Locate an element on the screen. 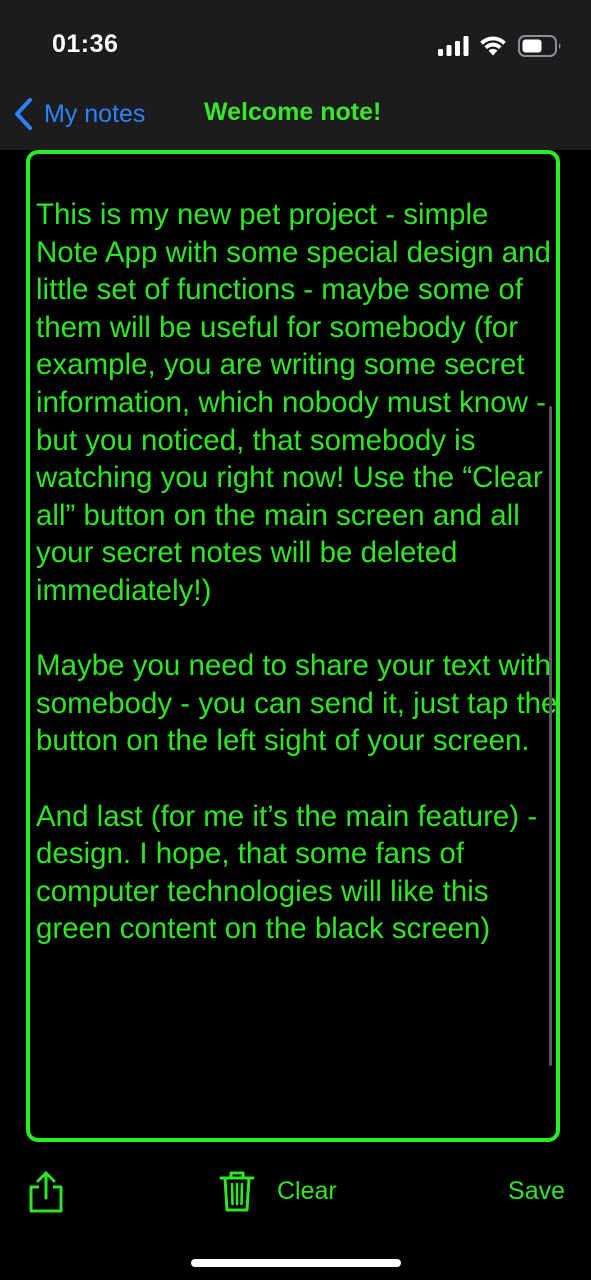  status-time: 01:36 is located at coordinates (85, 44).